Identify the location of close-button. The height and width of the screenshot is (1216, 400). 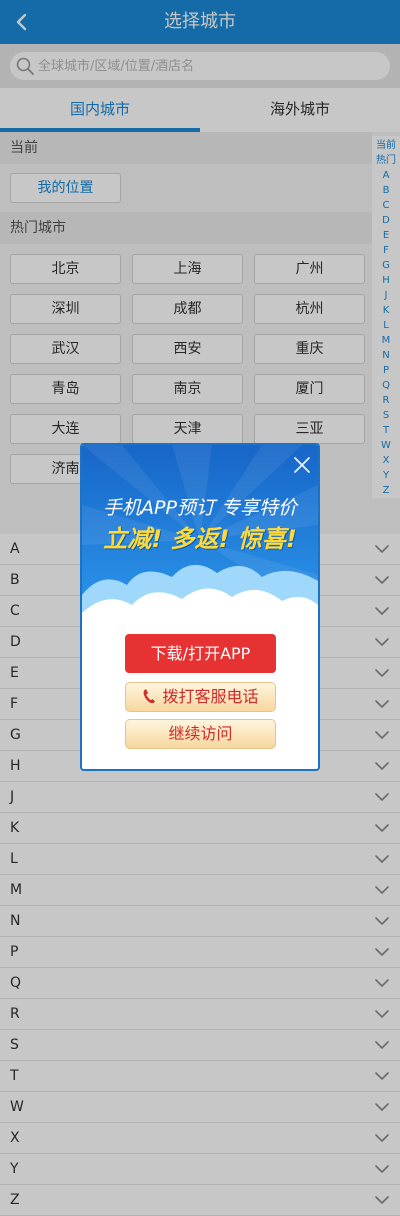
(302, 465).